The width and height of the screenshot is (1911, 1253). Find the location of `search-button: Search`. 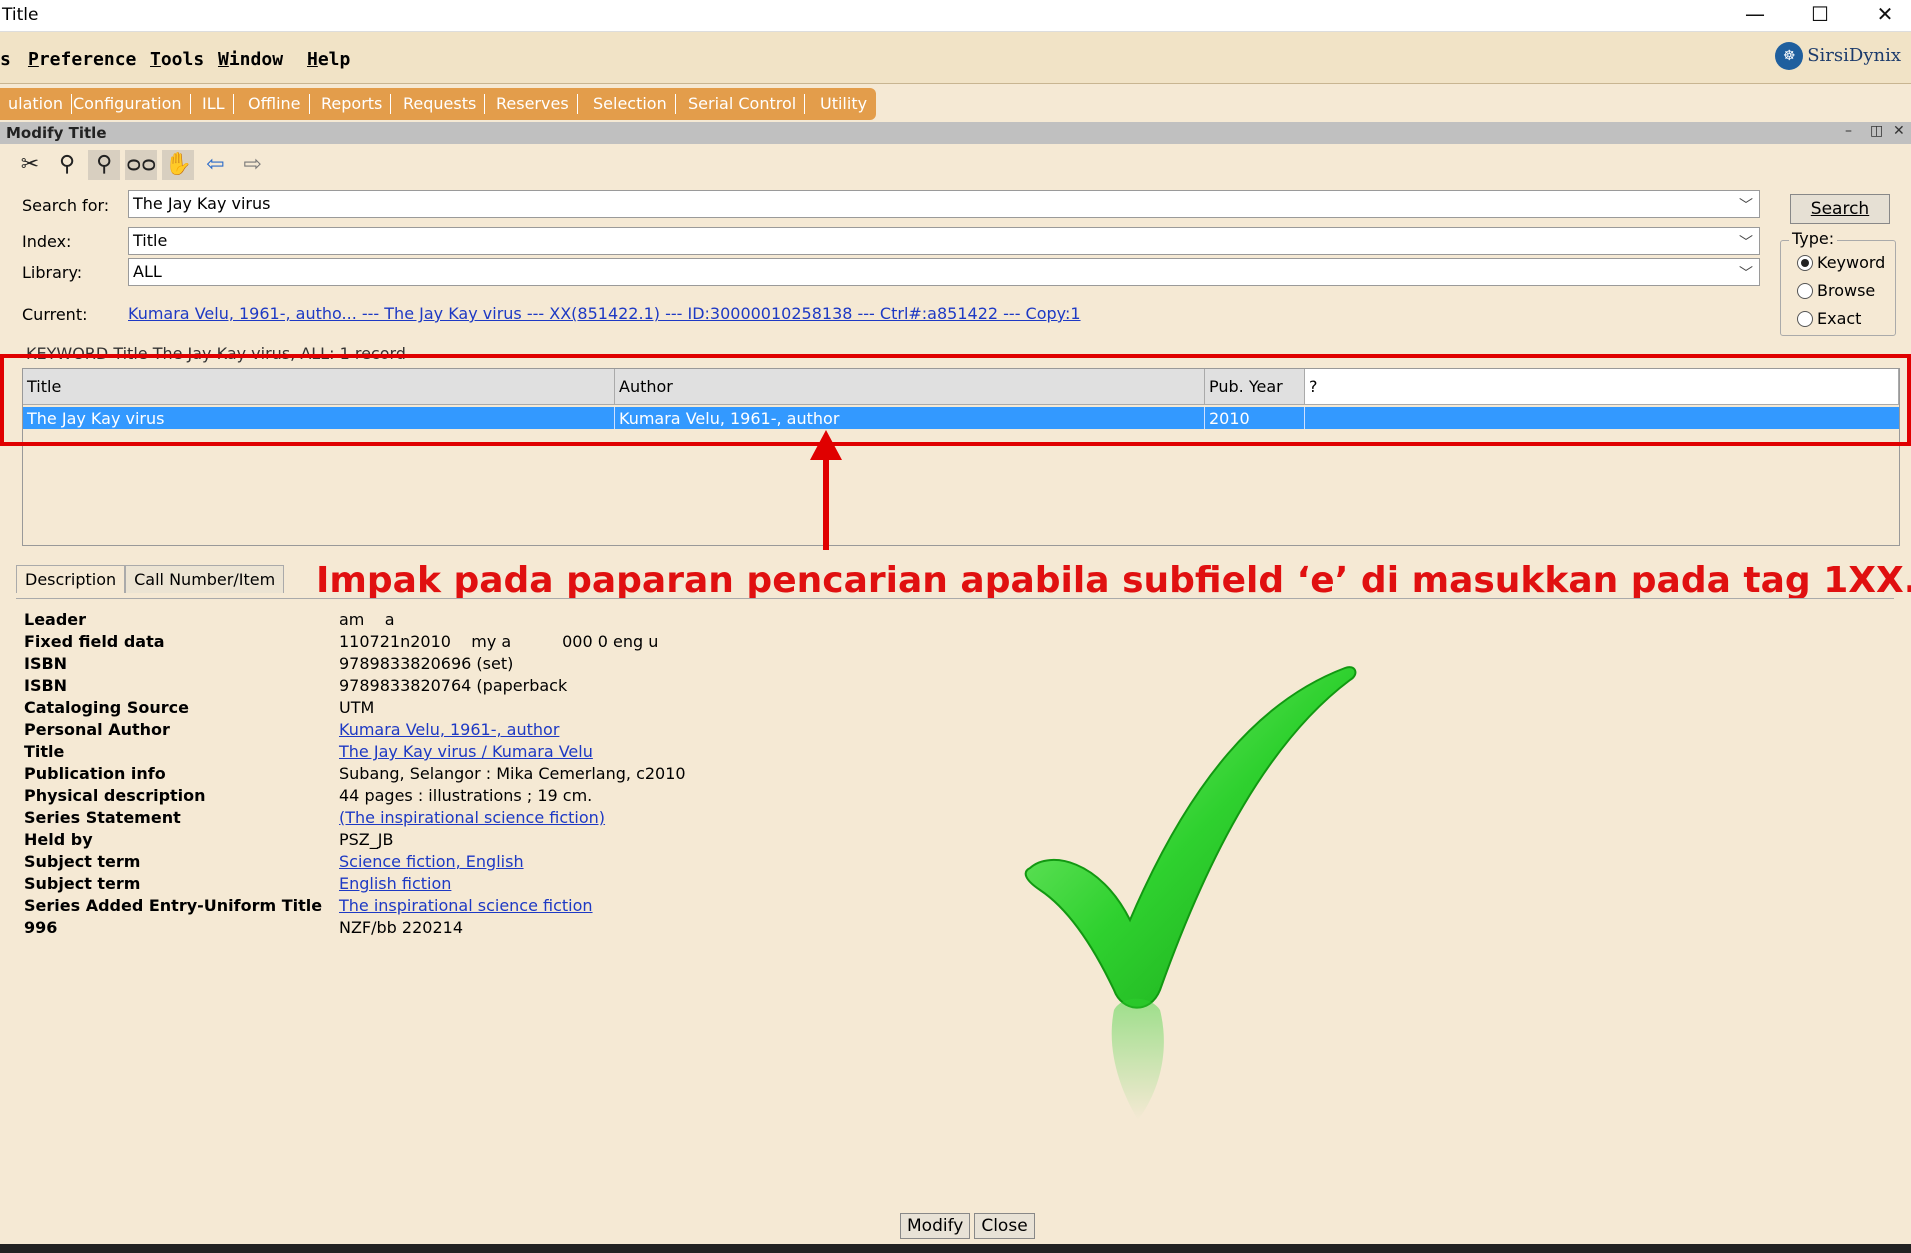

search-button: Search is located at coordinates (1840, 209).